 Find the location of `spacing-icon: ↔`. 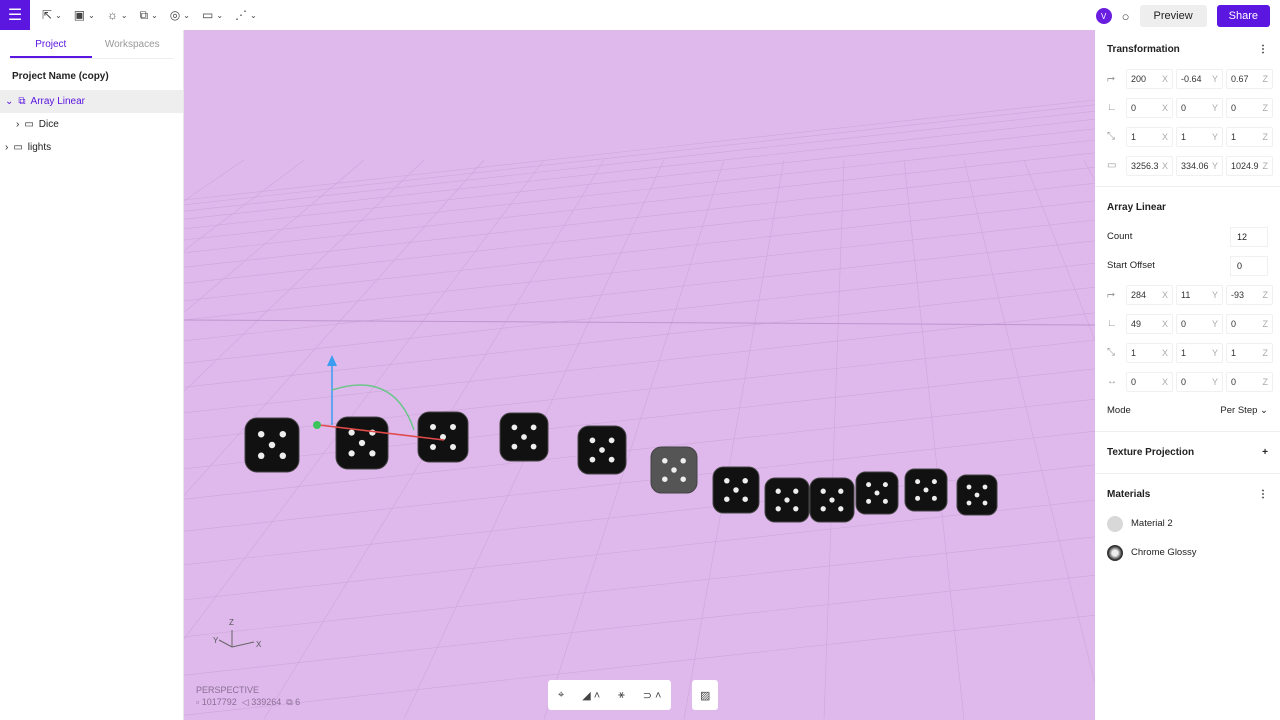

spacing-icon: ↔ is located at coordinates (1112, 381).